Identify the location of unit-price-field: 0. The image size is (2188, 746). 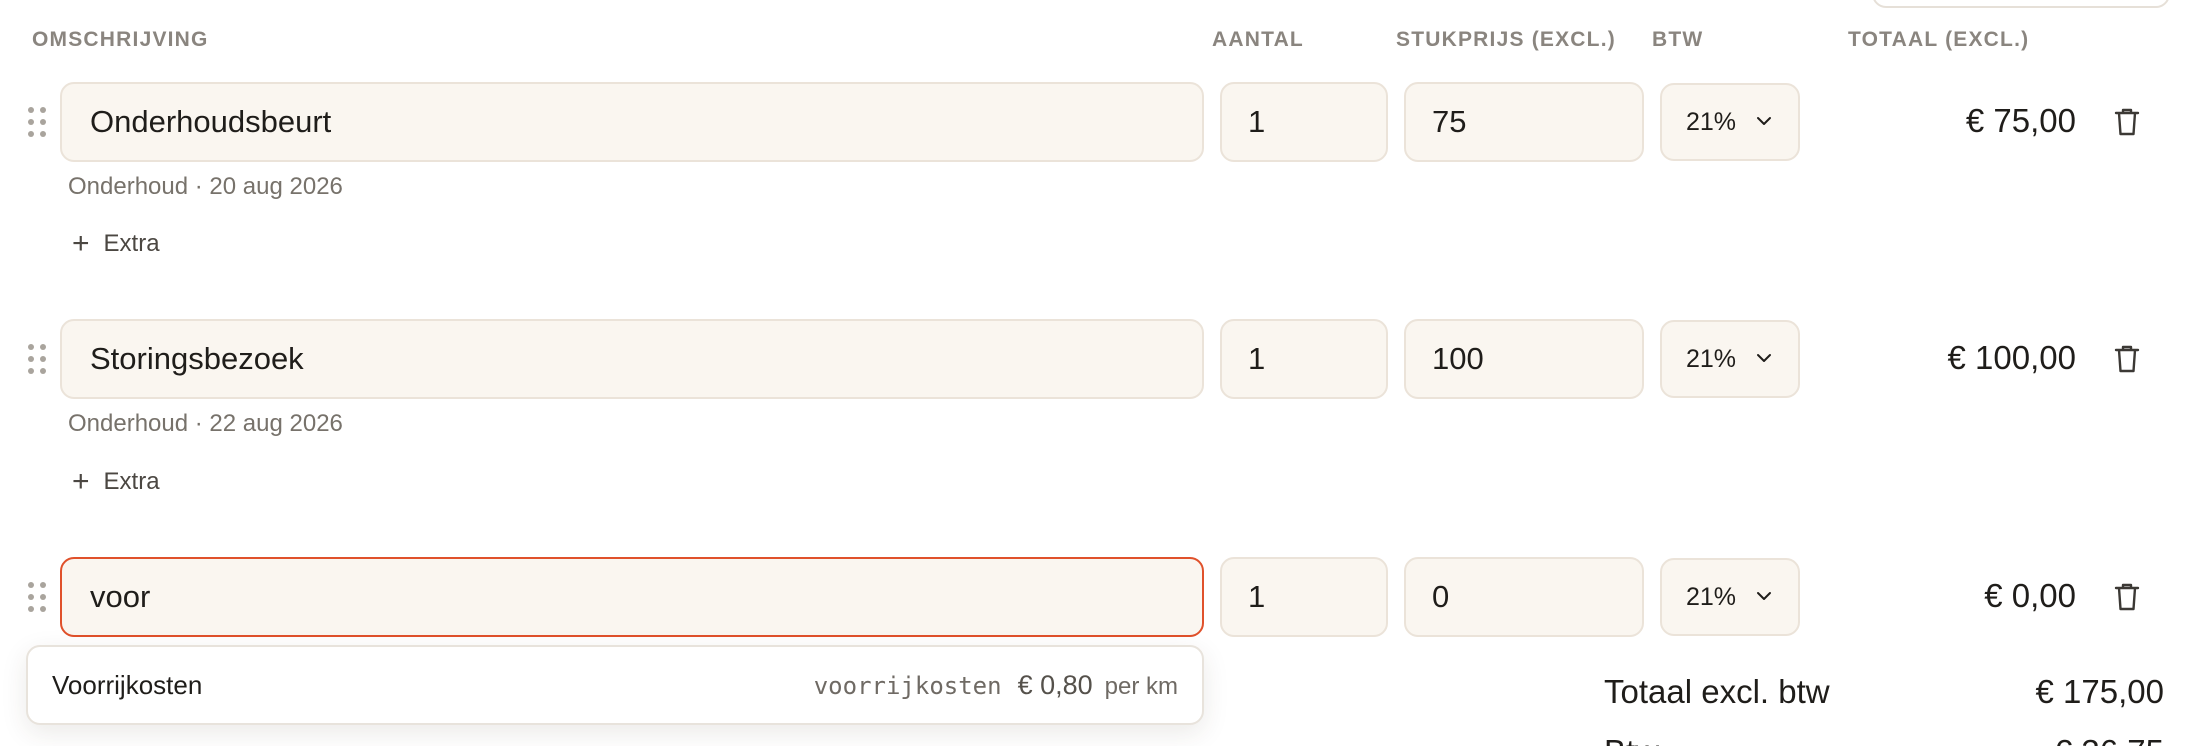
(1524, 597).